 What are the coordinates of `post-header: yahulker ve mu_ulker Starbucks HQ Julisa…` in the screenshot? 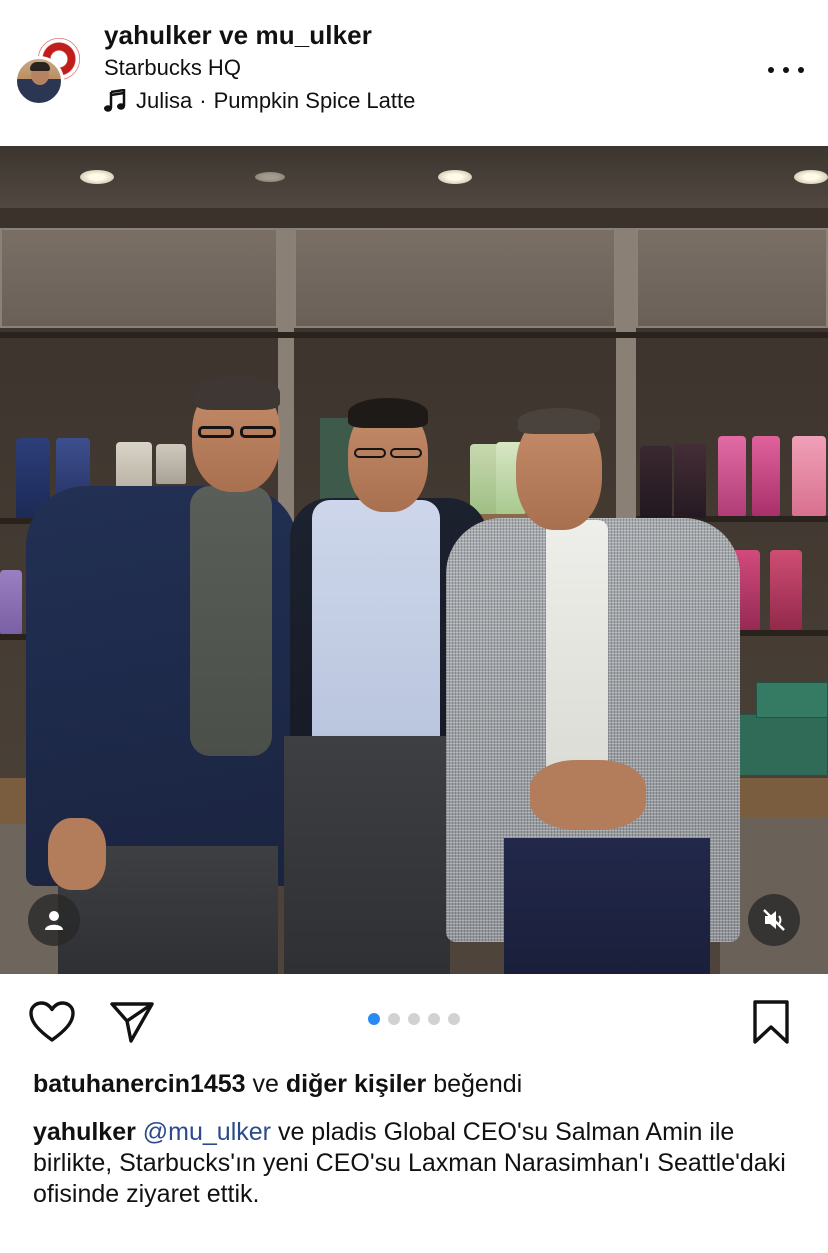 It's located at (414, 73).